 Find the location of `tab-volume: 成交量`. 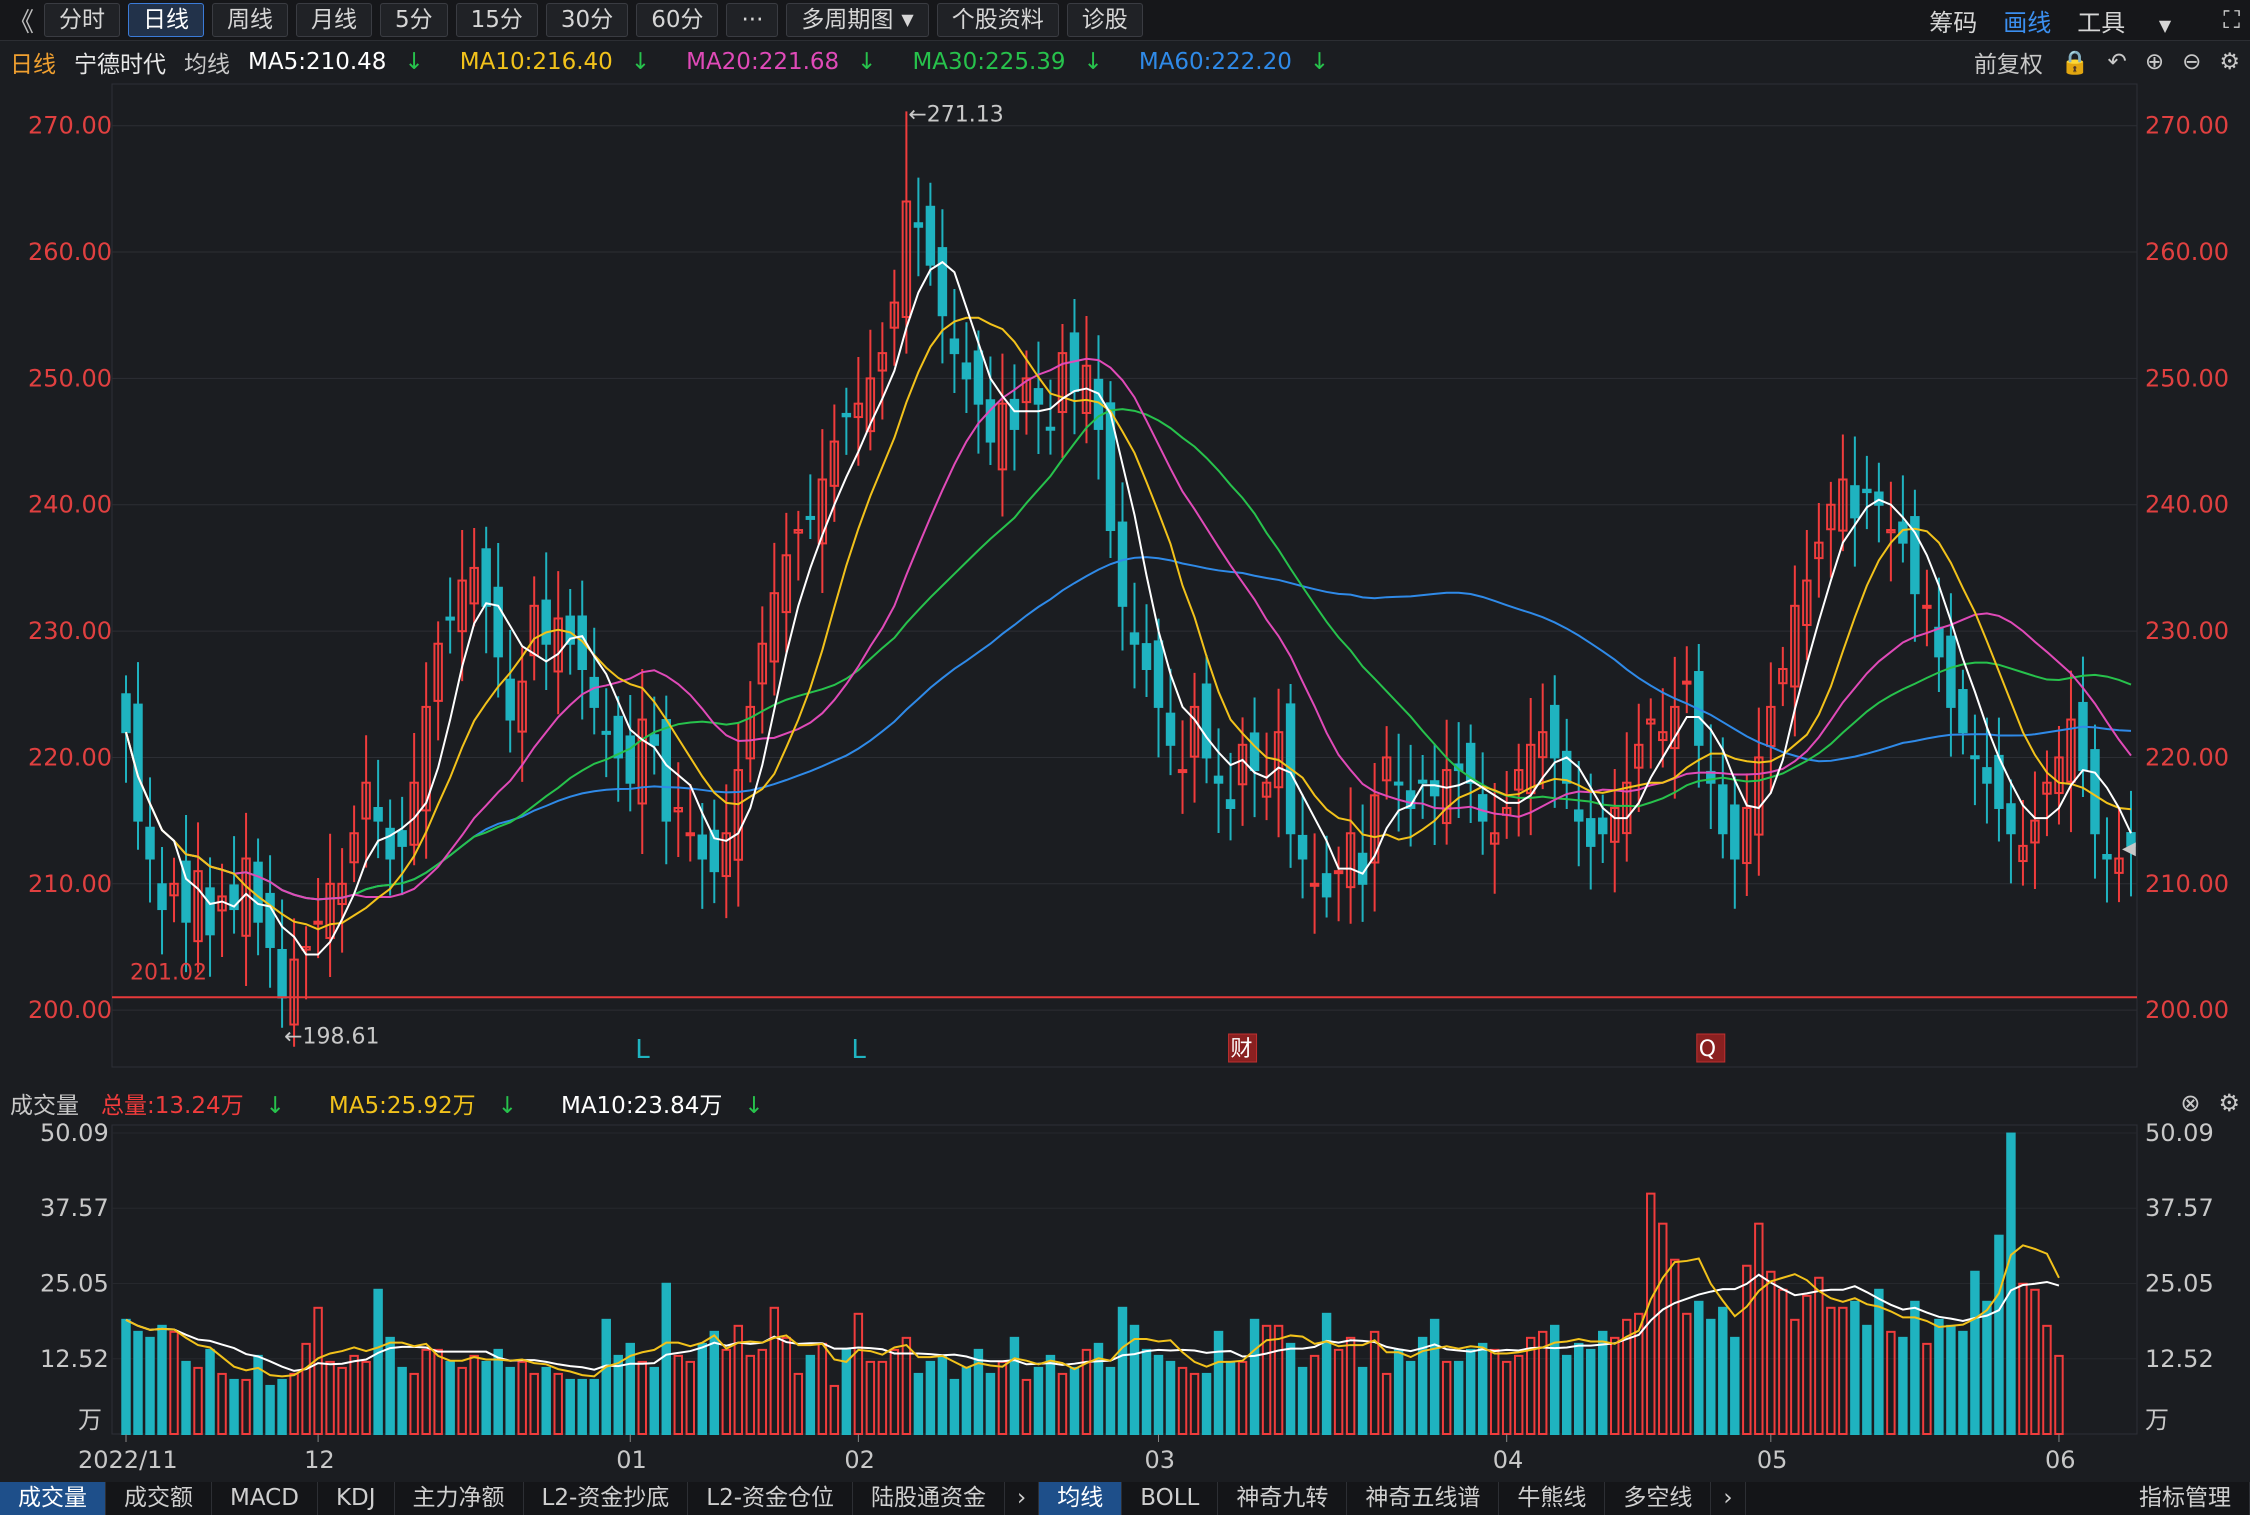

tab-volume: 成交量 is located at coordinates (53, 1498).